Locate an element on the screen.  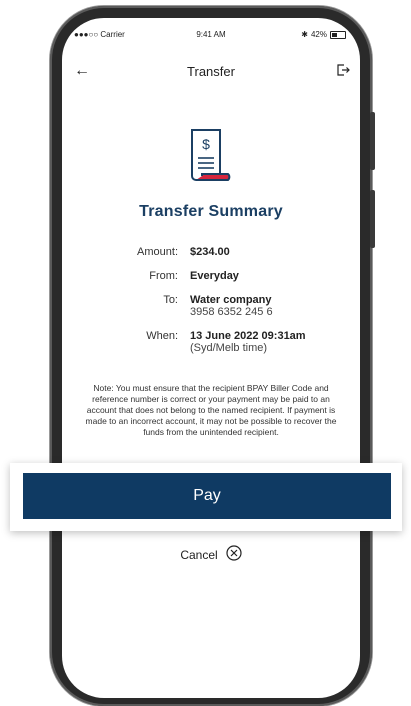
cancel-button: Cancel is located at coordinates (211, 554).